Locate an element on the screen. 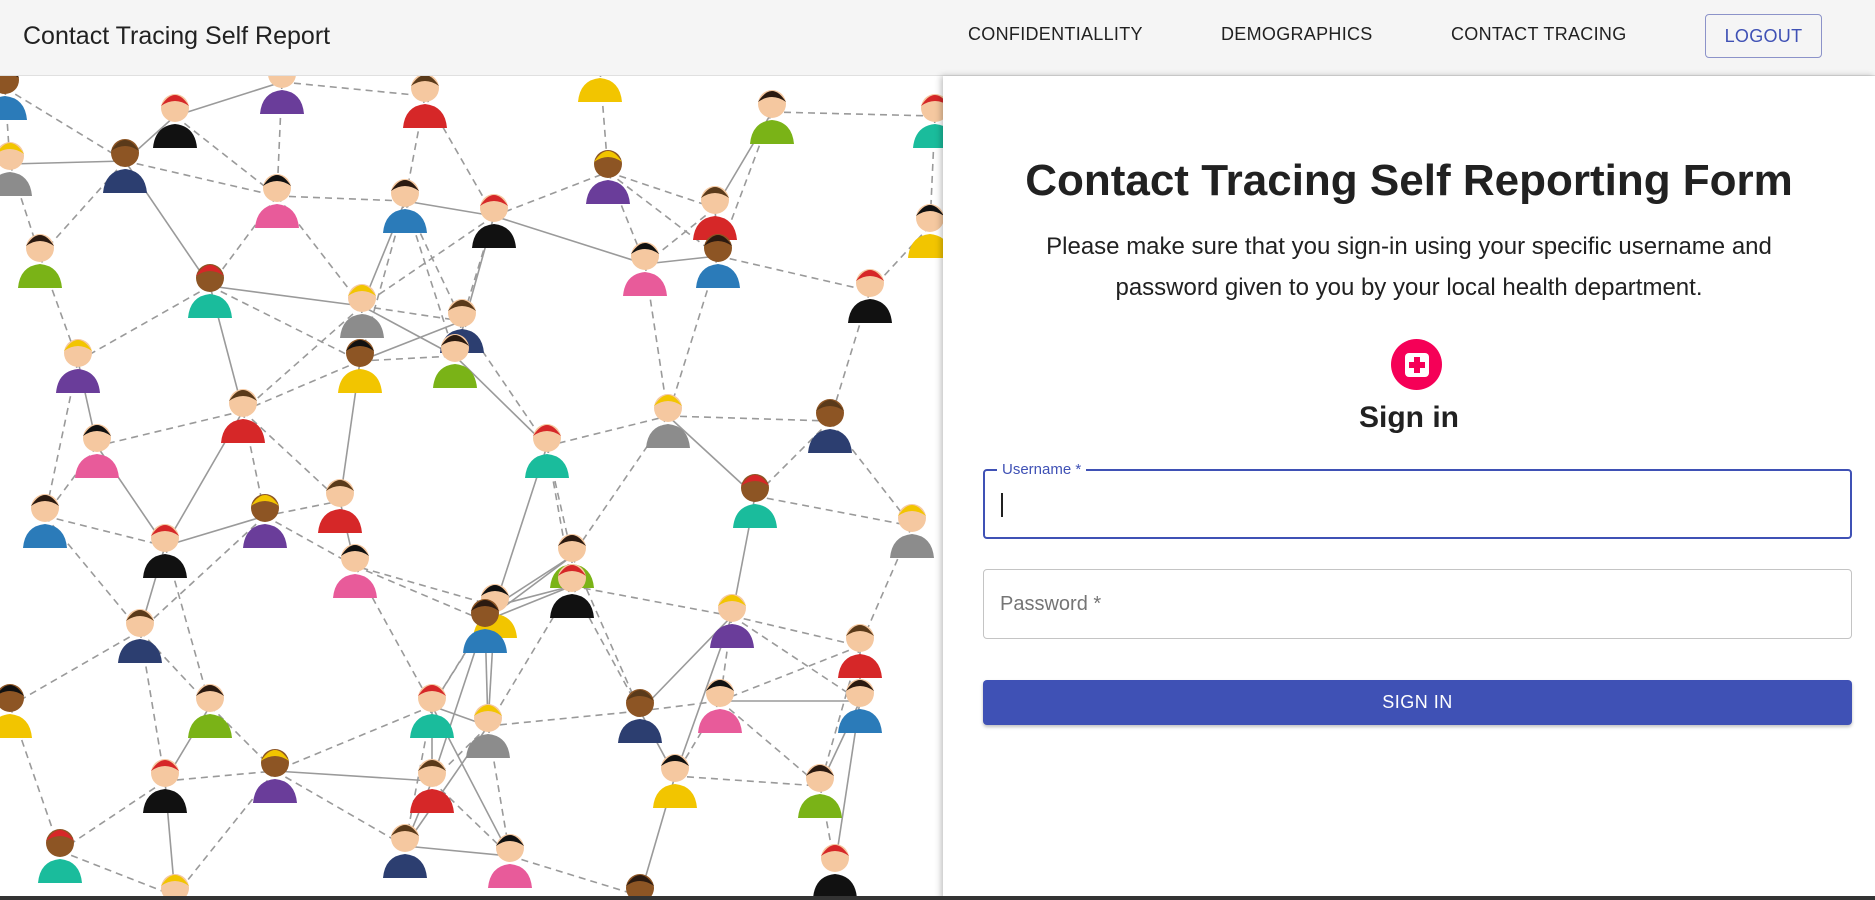  text-caret is located at coordinates (1002, 505).